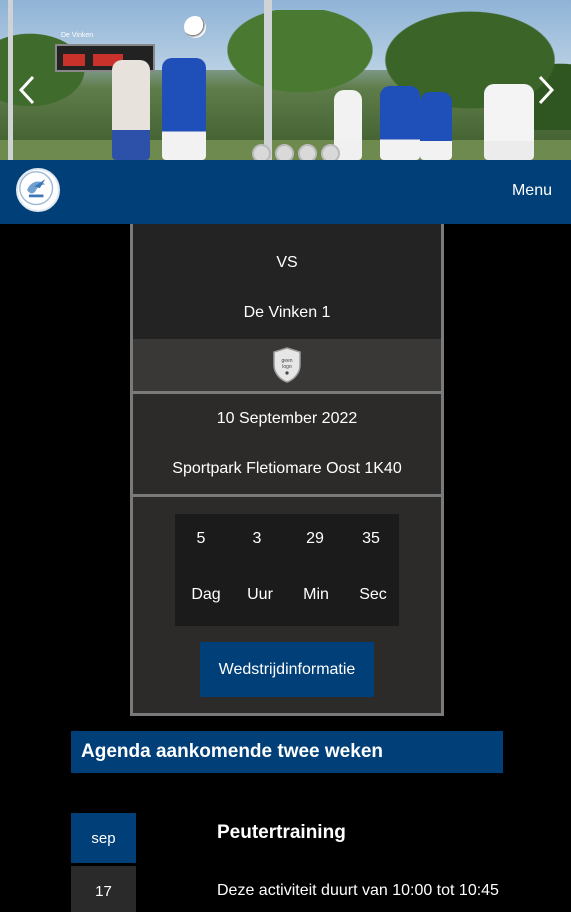  I want to click on event-day: 17, so click(103, 889).